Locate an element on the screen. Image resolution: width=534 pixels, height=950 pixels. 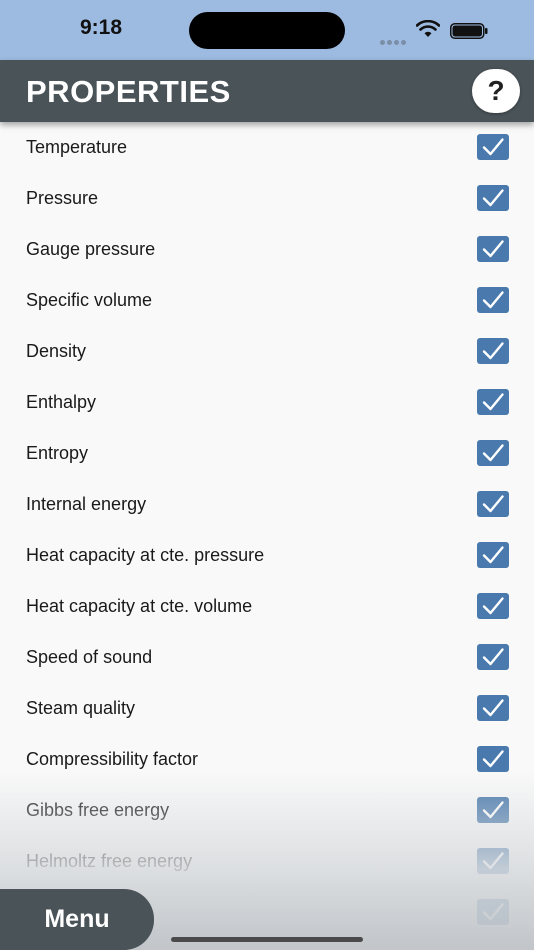
property-label: Pressure is located at coordinates (62, 198).